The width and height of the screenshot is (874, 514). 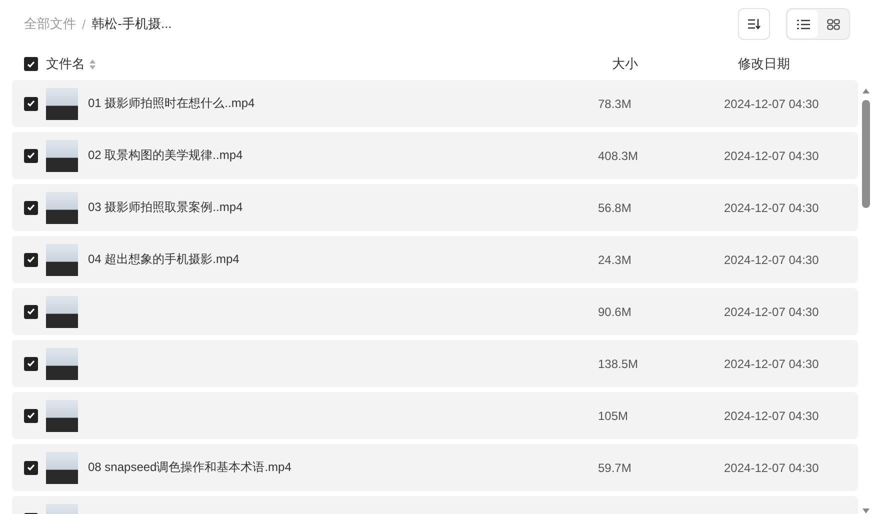 I want to click on list-view-button, so click(x=803, y=24).